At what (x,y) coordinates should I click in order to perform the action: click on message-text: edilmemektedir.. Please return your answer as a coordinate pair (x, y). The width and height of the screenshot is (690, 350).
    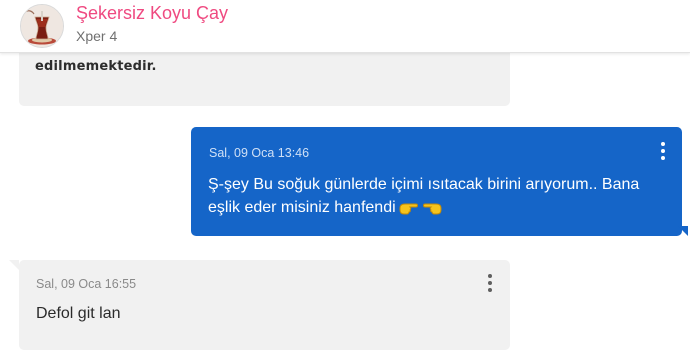
    Looking at the image, I should click on (96, 66).